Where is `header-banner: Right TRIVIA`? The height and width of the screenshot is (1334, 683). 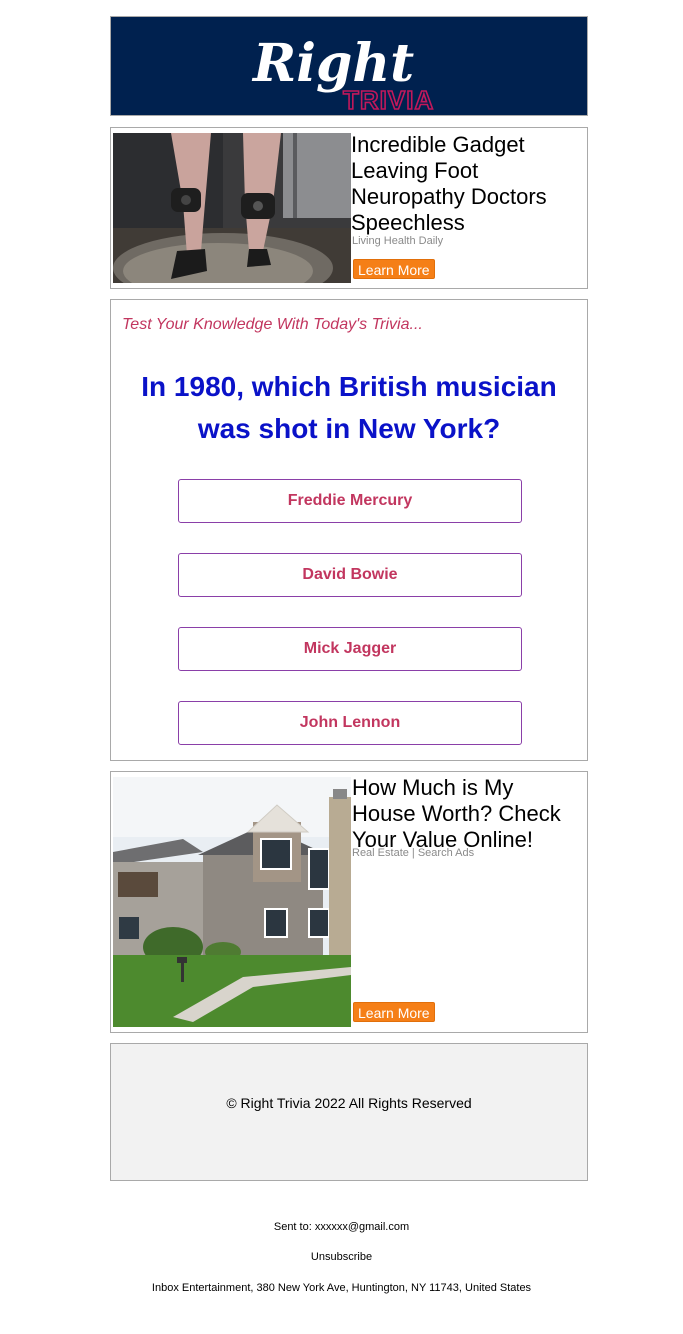
header-banner: Right TRIVIA is located at coordinates (349, 66).